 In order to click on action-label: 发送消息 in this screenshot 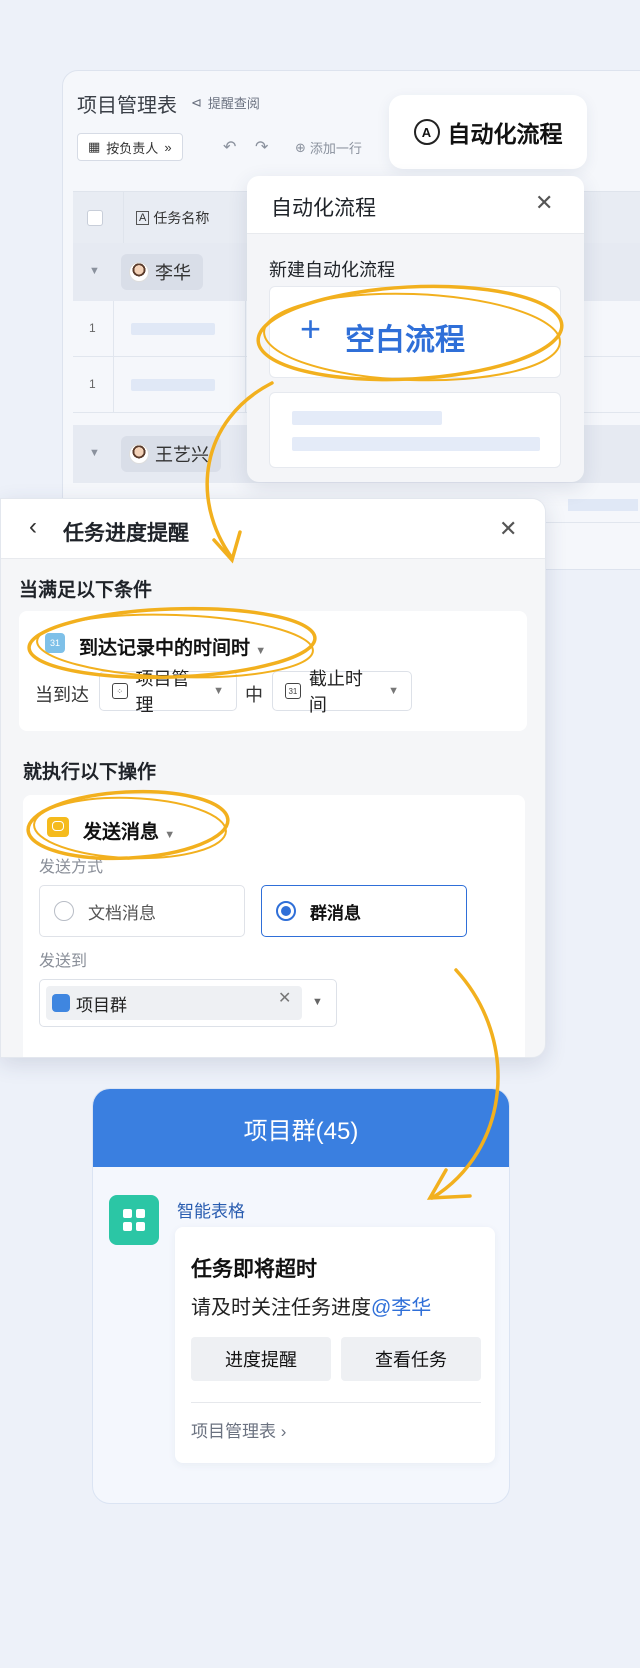, I will do `click(121, 832)`.